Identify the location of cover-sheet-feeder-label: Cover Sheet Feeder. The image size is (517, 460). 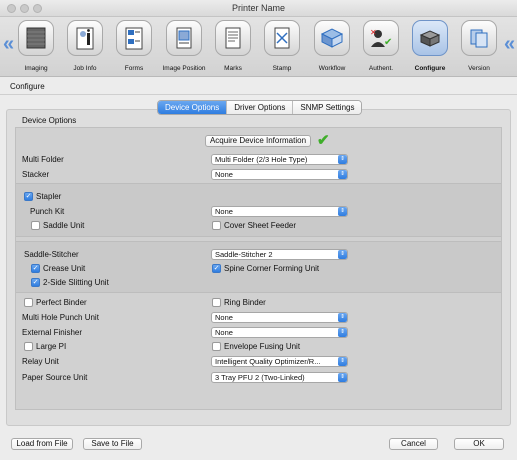
(260, 225).